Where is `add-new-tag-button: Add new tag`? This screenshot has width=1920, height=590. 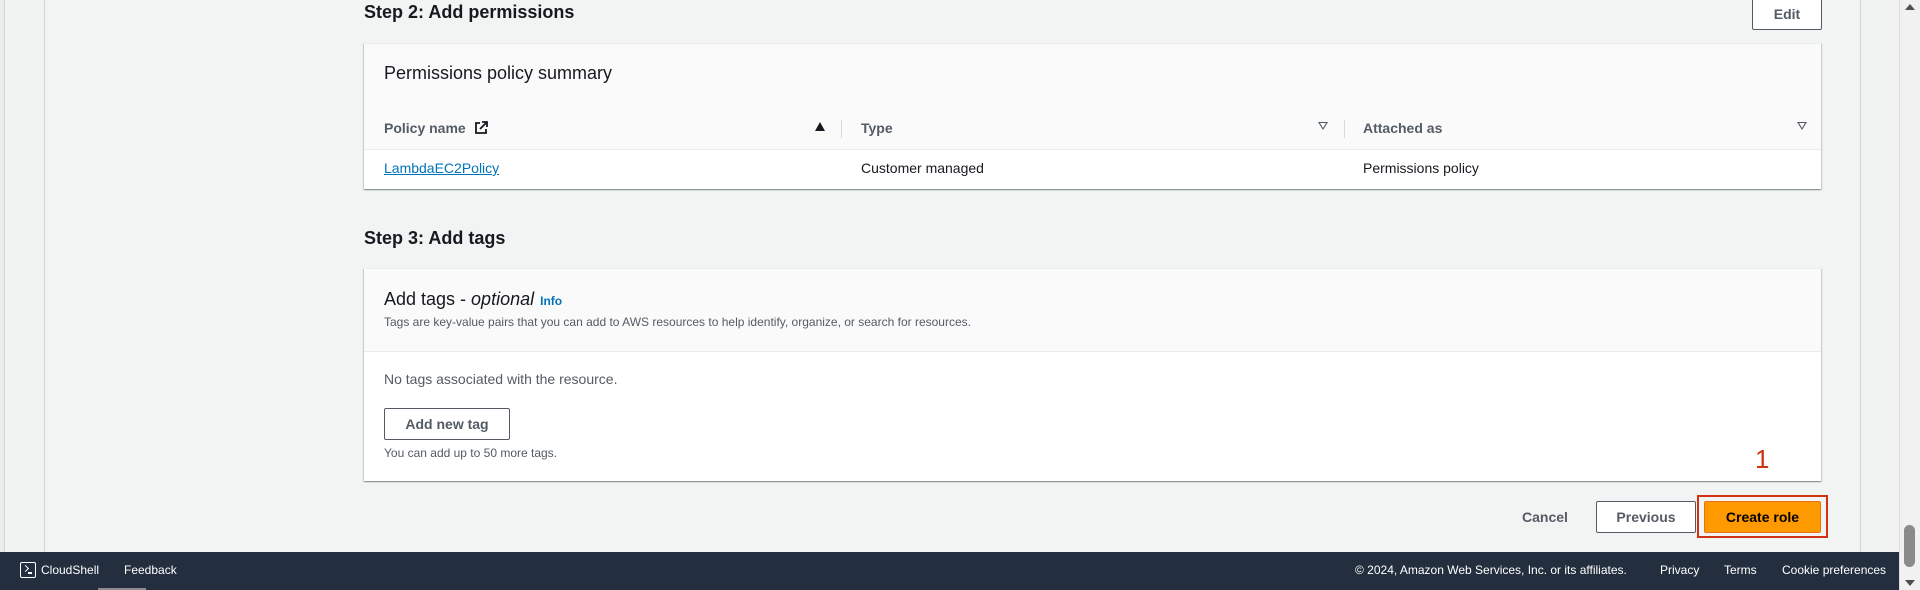
add-new-tag-button: Add new tag is located at coordinates (447, 424).